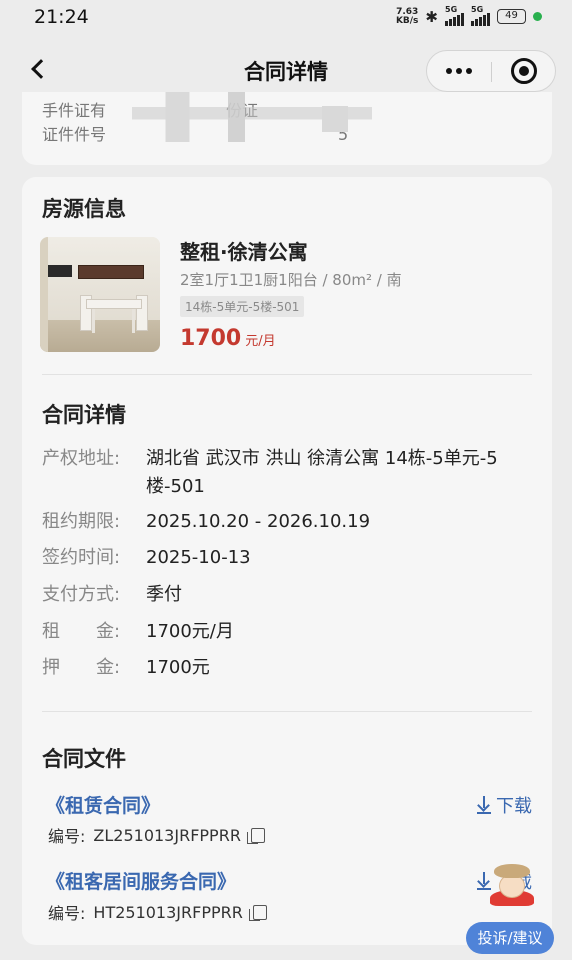 This screenshot has height=960, width=572. Describe the element at coordinates (512, 884) in the screenshot. I see `mascot-icon` at that location.